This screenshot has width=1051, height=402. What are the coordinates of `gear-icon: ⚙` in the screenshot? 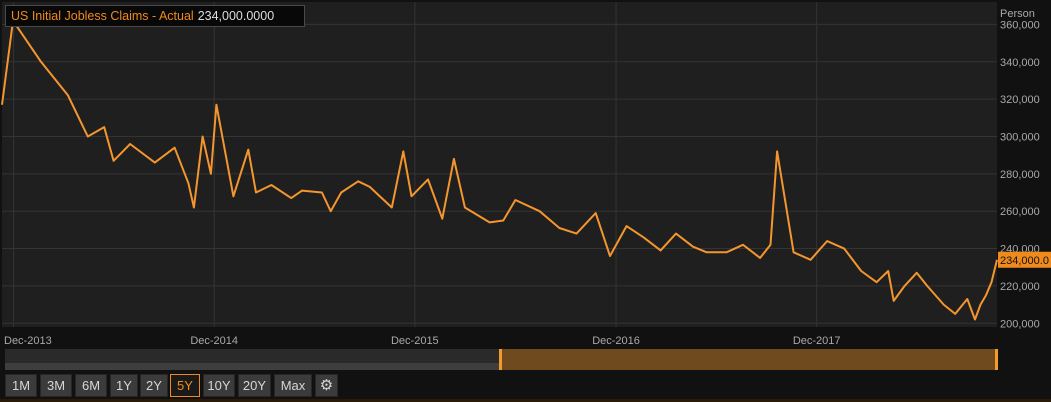 It's located at (326, 385).